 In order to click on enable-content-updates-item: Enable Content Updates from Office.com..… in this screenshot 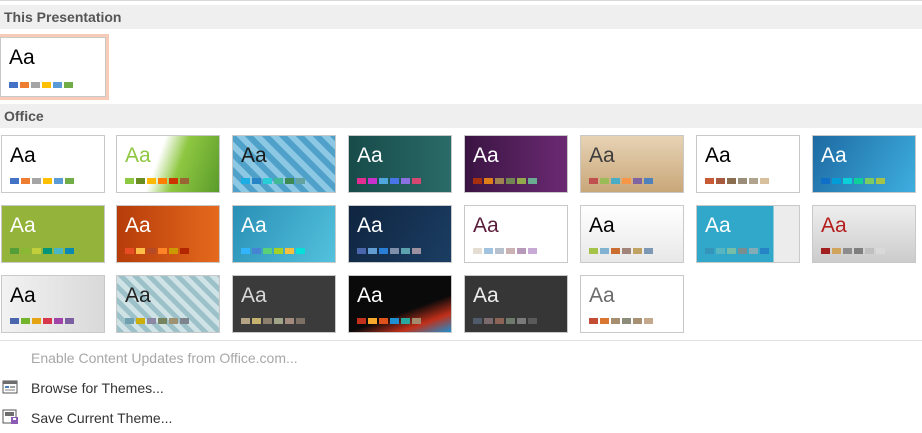, I will do `click(461, 358)`.